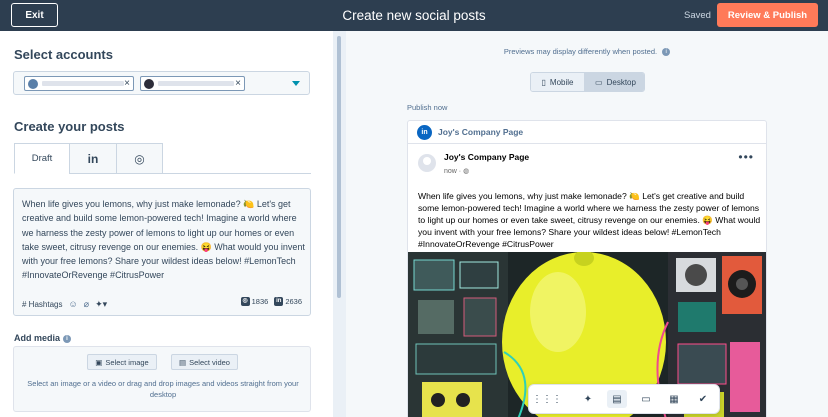  I want to click on character-counts: ◎ 1836 in 2636, so click(268, 301).